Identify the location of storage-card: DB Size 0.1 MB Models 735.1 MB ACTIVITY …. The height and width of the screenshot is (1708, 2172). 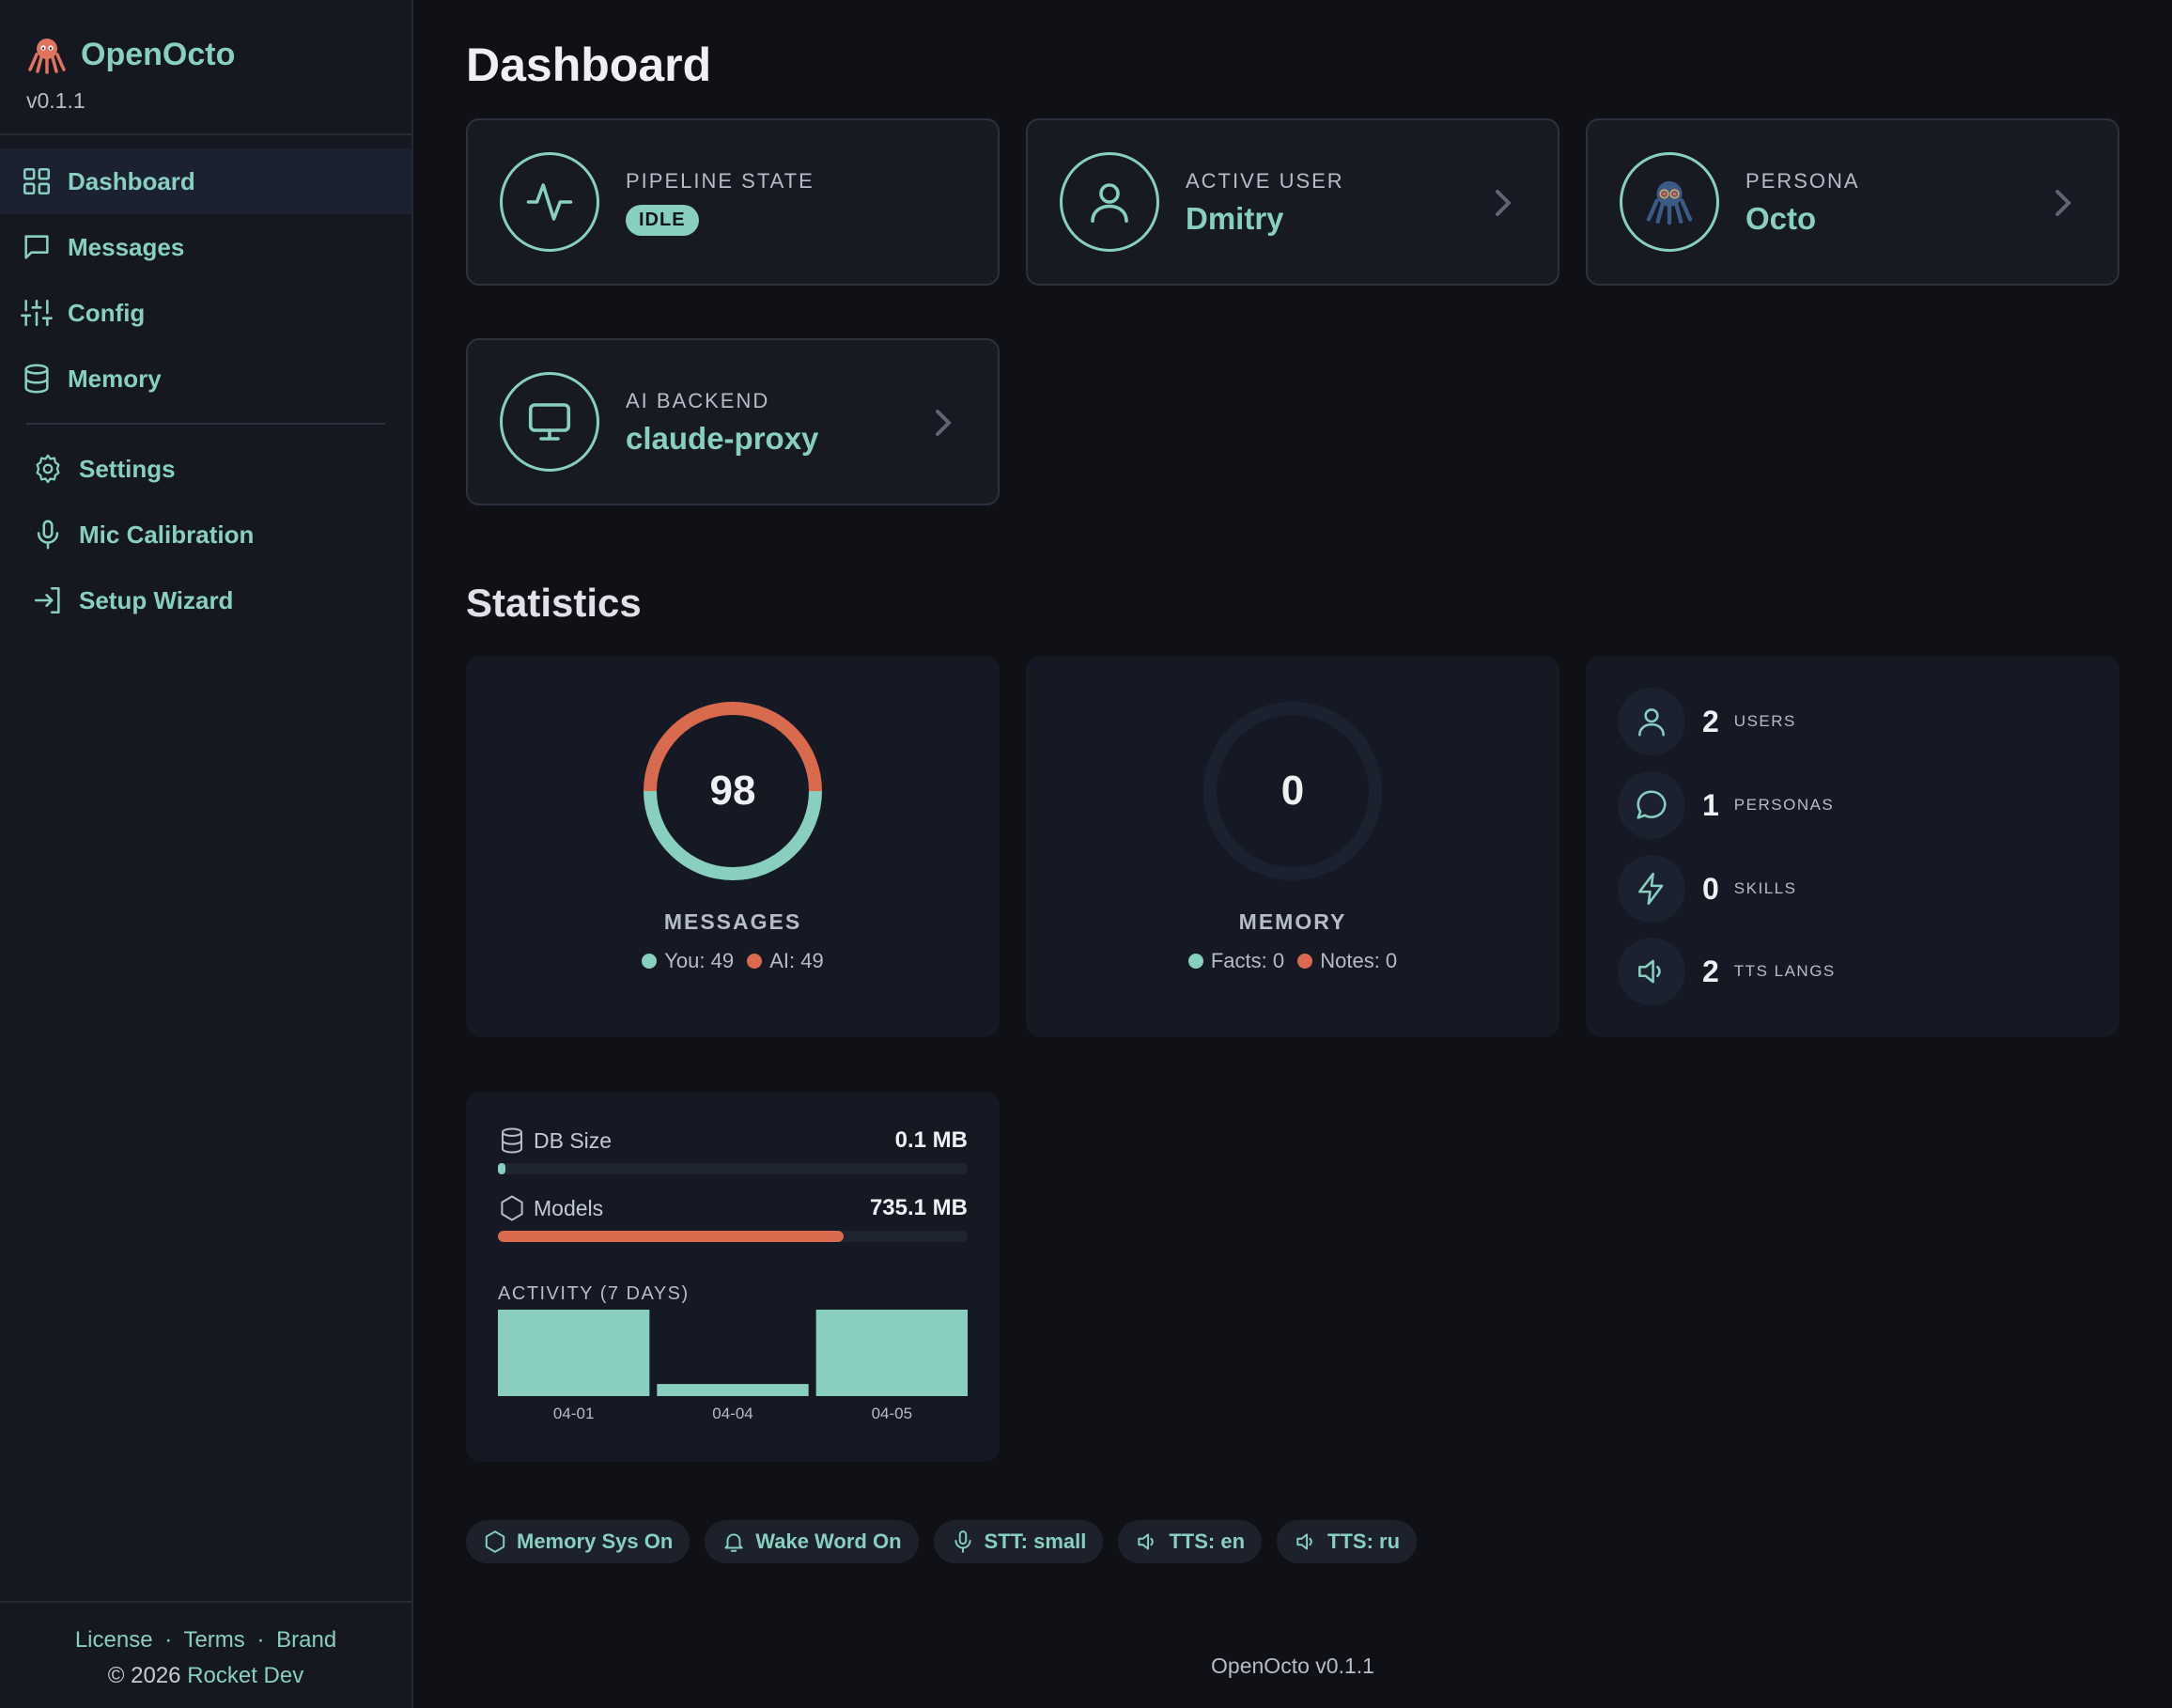
(733, 1277).